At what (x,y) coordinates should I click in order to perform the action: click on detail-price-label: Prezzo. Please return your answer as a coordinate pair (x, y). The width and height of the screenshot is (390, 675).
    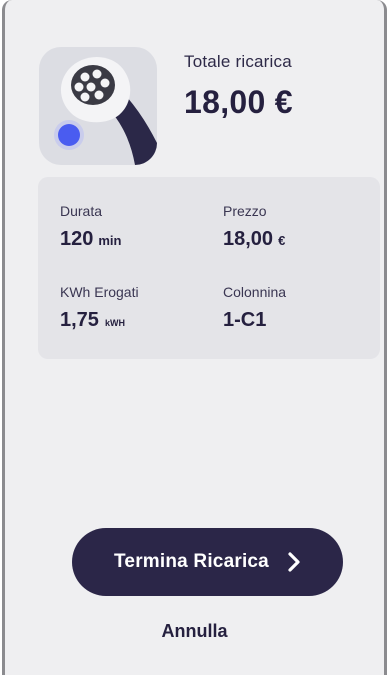
    Looking at the image, I should click on (245, 211).